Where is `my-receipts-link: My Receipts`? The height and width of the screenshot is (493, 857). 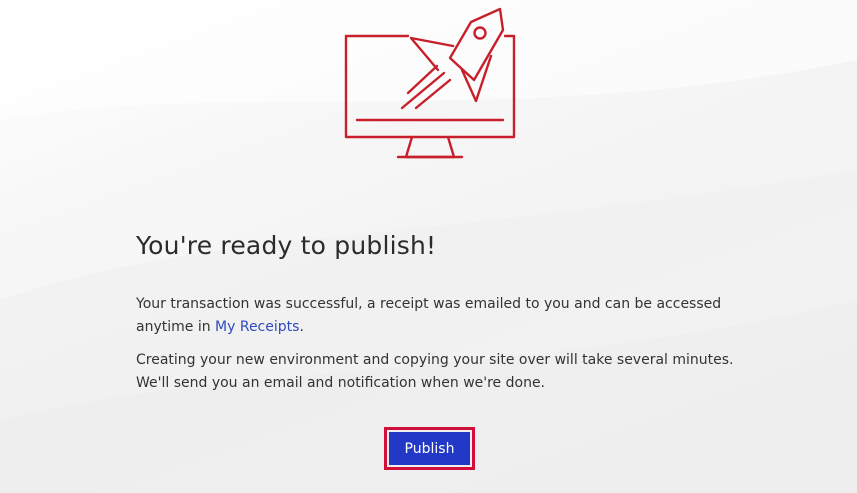 my-receipts-link: My Receipts is located at coordinates (257, 327).